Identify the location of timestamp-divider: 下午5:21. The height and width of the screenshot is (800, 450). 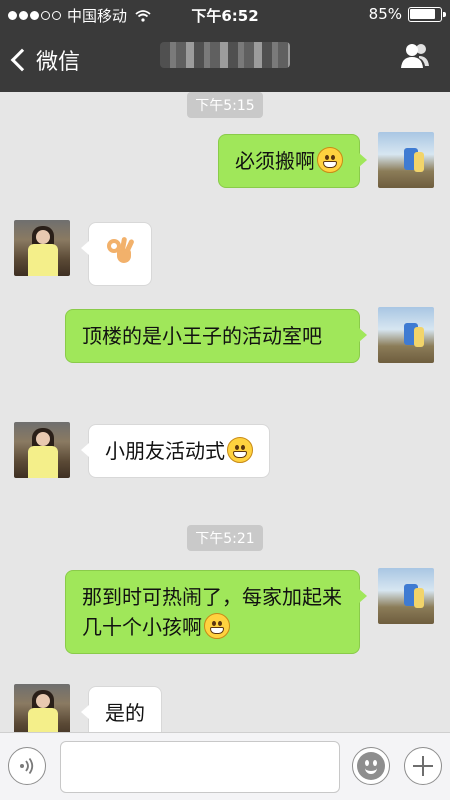
(225, 538).